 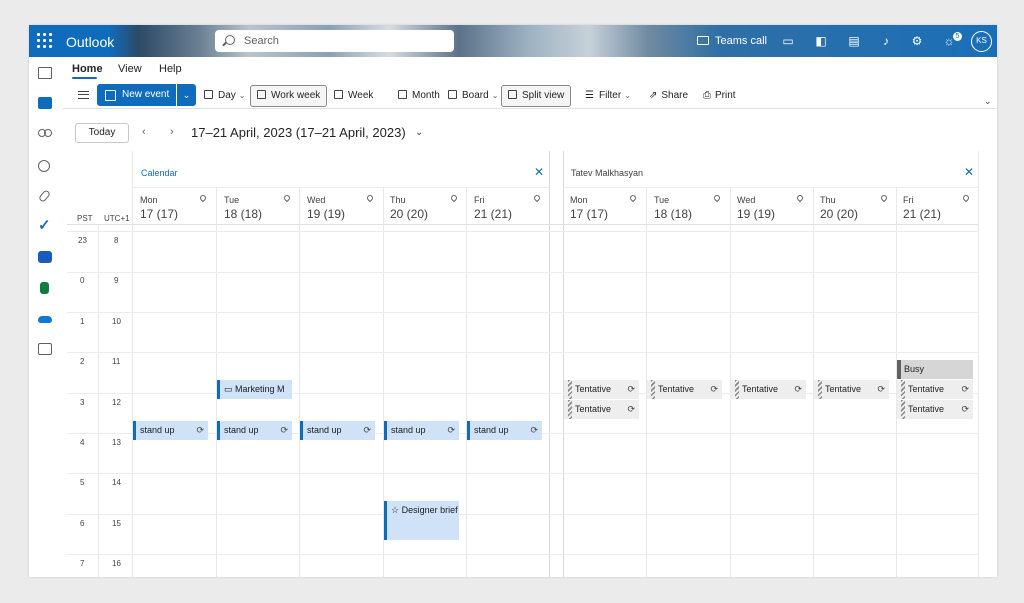 What do you see at coordinates (144, 132) in the screenshot?
I see `previous-arrow-icon: ‹` at bounding box center [144, 132].